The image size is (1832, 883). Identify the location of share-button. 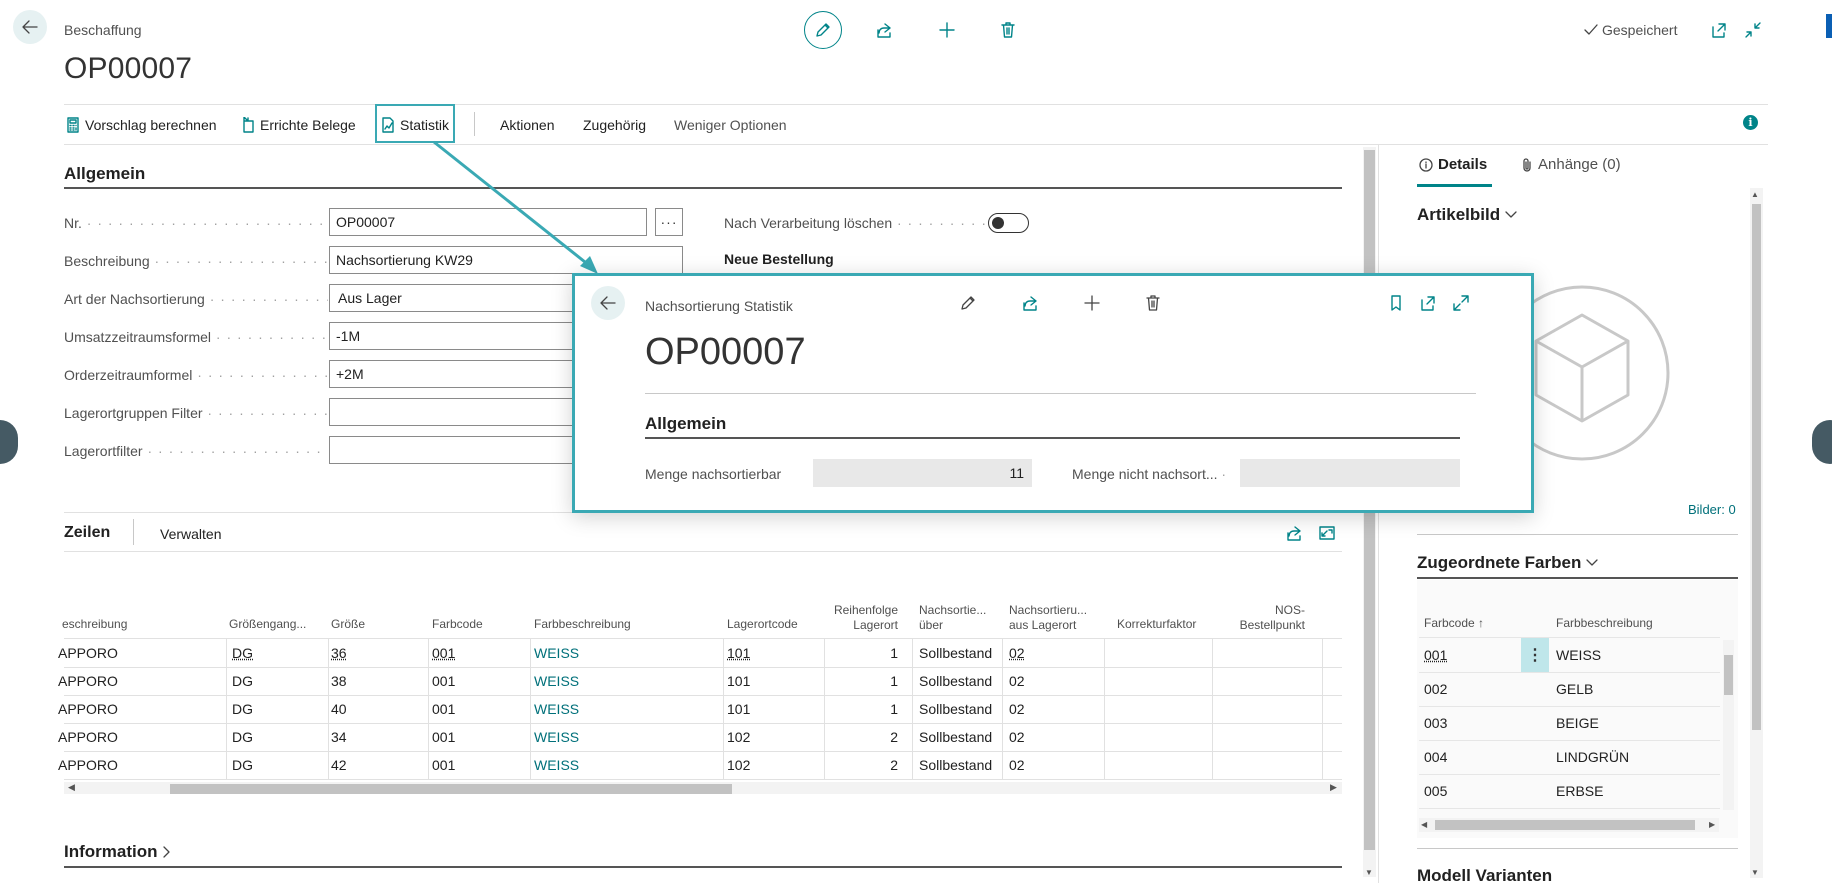
(884, 30).